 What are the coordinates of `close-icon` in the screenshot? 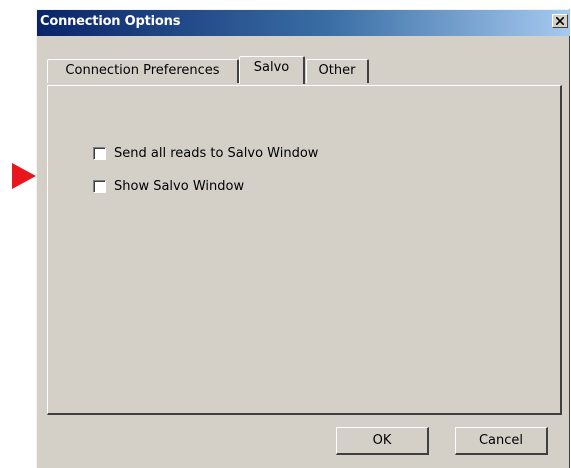 It's located at (560, 21).